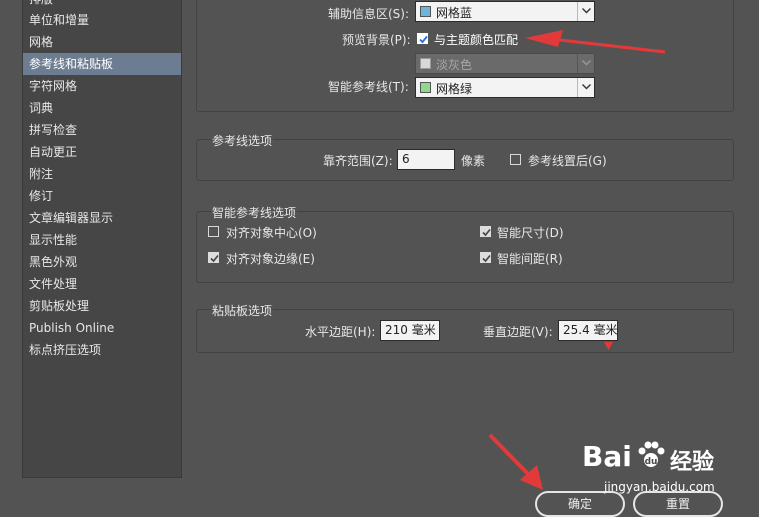 The width and height of the screenshot is (759, 517). I want to click on sidebar-item-dictionary: 词典, so click(102, 108).